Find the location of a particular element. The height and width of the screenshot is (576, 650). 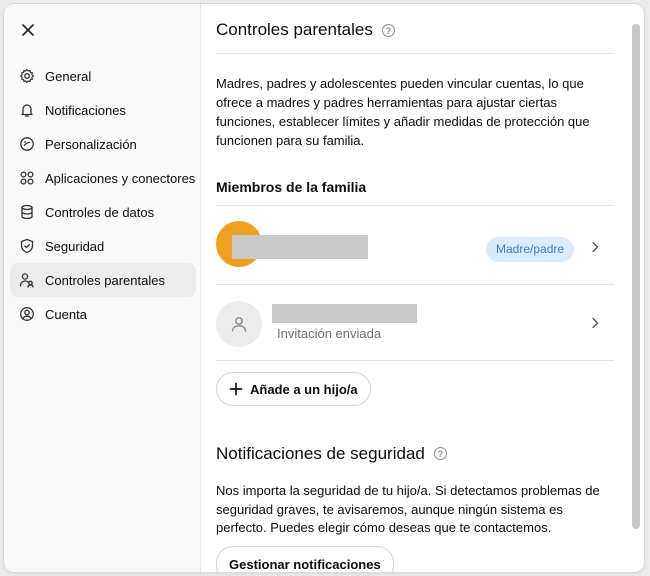

sidebar-item-security: Seguridad is located at coordinates (103, 246).